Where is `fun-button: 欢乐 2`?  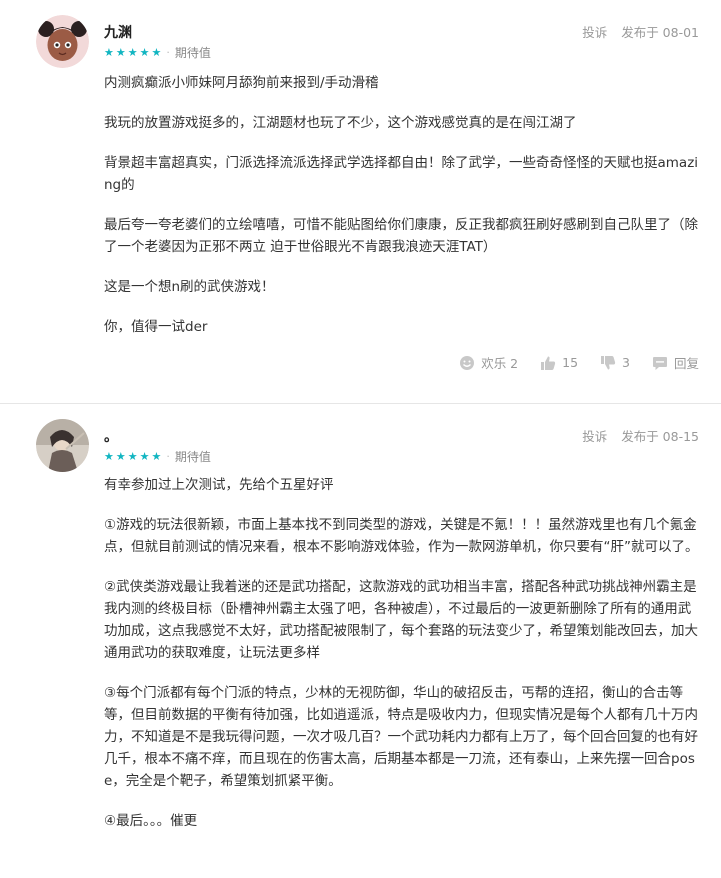
fun-button: 欢乐 2 is located at coordinates (488, 362).